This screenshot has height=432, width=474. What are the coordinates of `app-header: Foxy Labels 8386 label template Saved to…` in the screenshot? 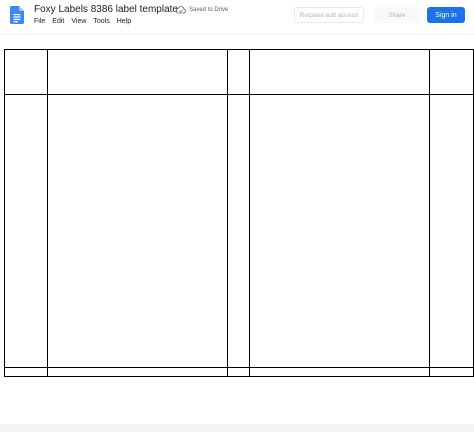 It's located at (237, 17).